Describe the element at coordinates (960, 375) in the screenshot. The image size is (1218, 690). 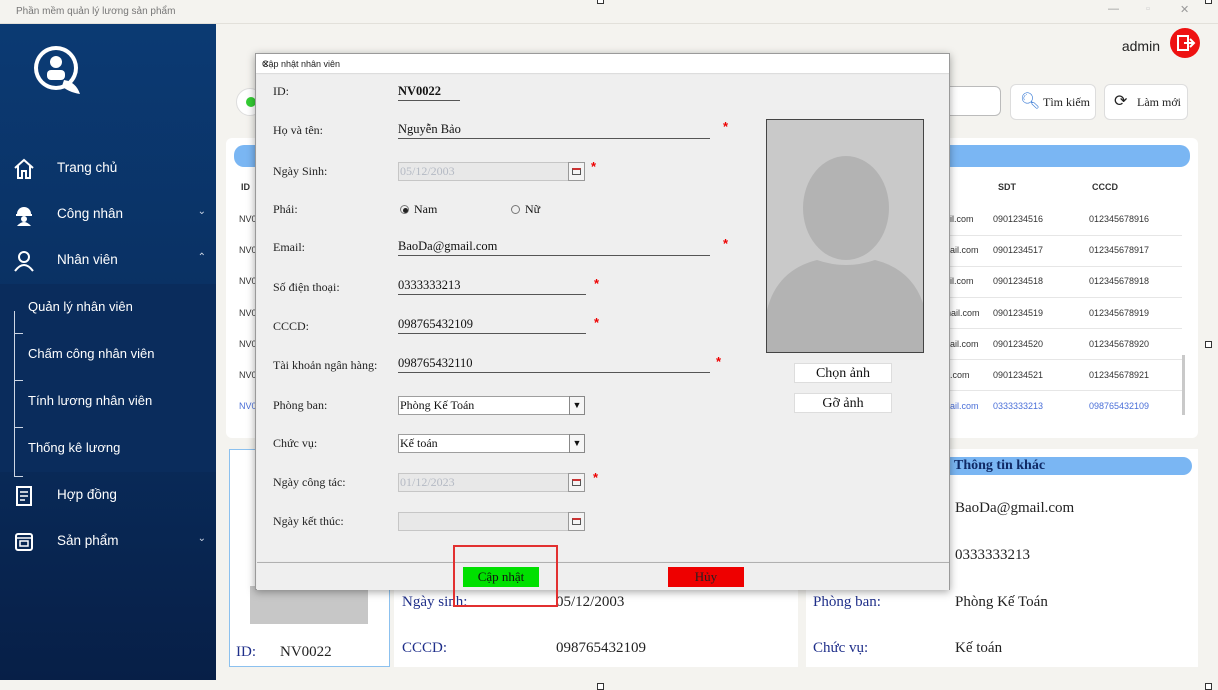
I see `cell-email: .com` at that location.